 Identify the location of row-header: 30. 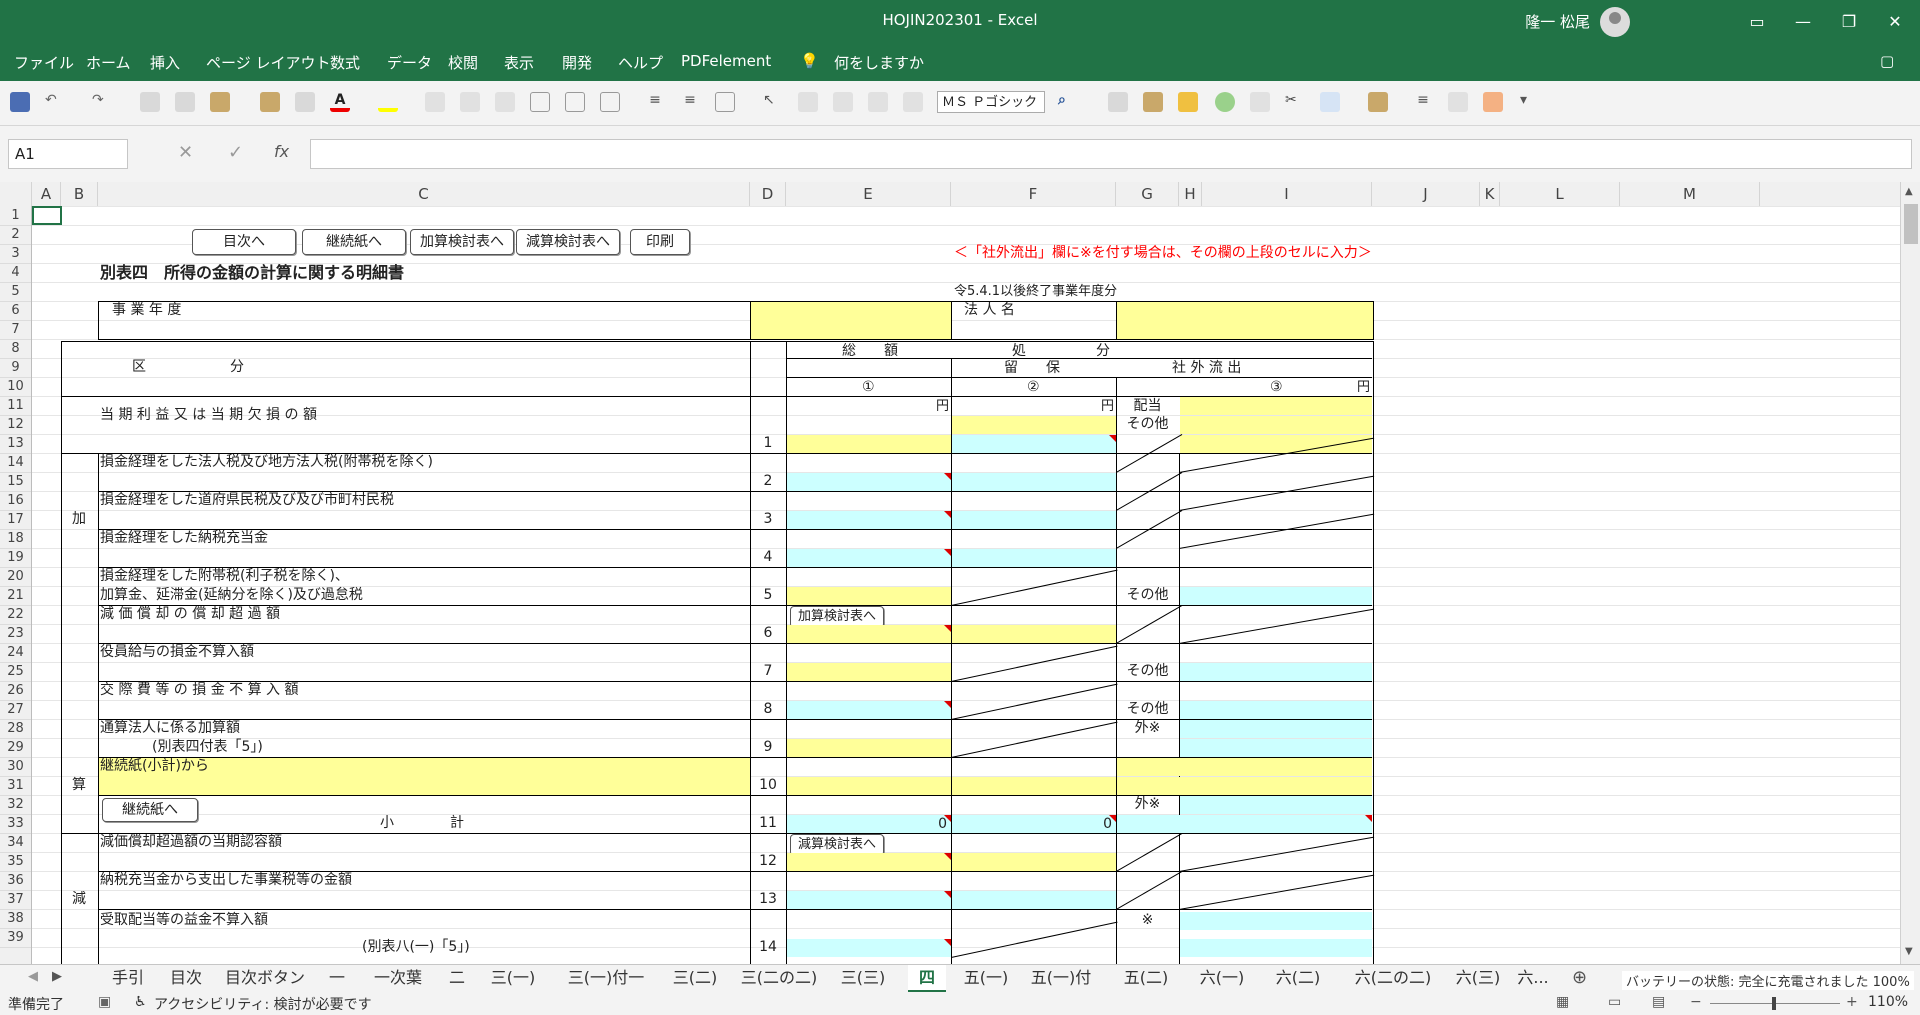
(15, 767).